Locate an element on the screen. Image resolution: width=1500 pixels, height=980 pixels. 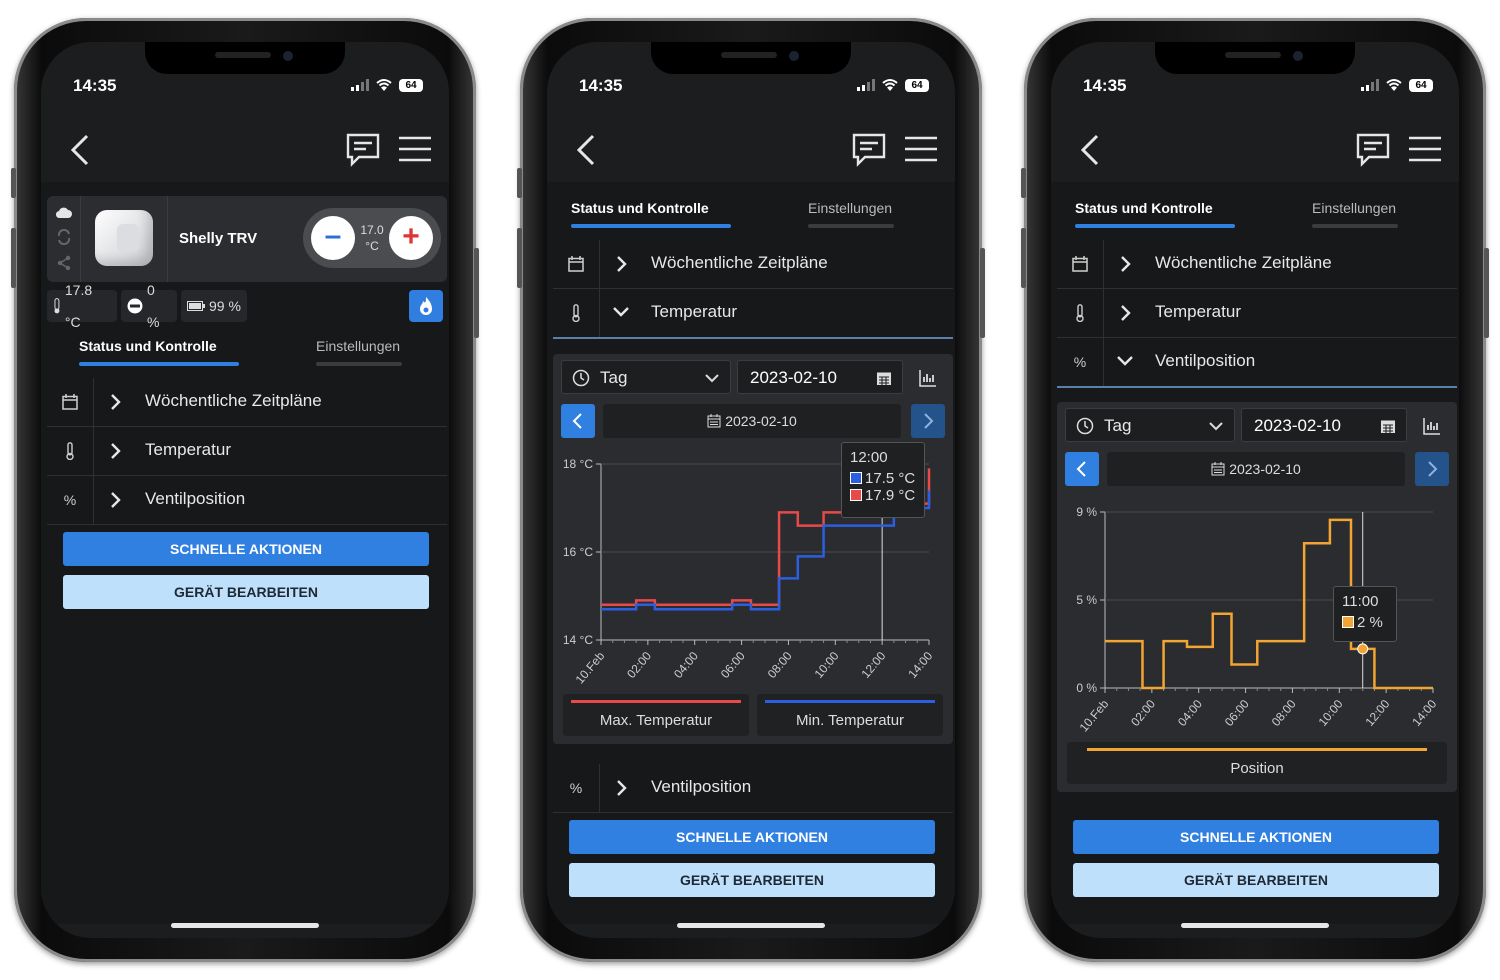
clock-icon is located at coordinates (1085, 426).